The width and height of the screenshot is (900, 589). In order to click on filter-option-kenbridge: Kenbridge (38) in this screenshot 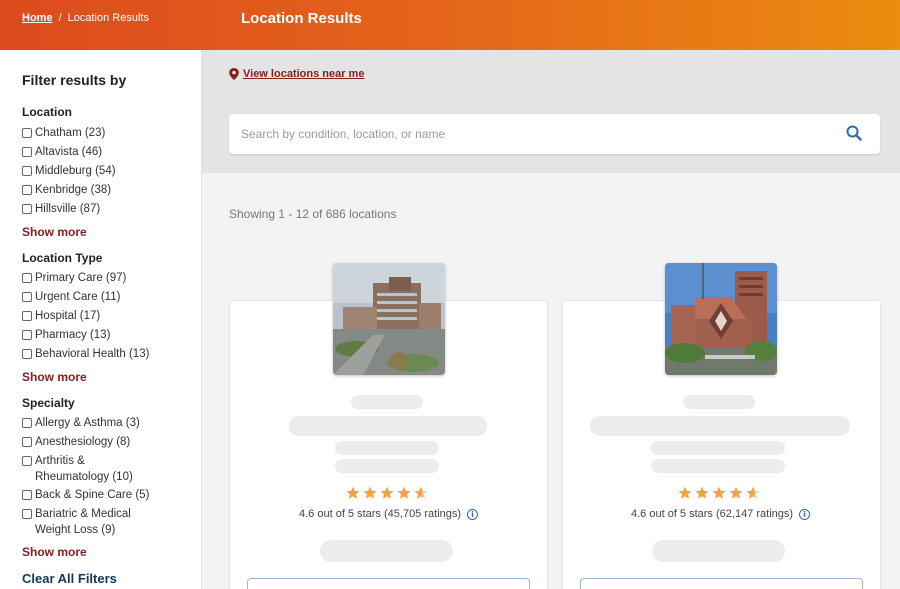, I will do `click(66, 190)`.